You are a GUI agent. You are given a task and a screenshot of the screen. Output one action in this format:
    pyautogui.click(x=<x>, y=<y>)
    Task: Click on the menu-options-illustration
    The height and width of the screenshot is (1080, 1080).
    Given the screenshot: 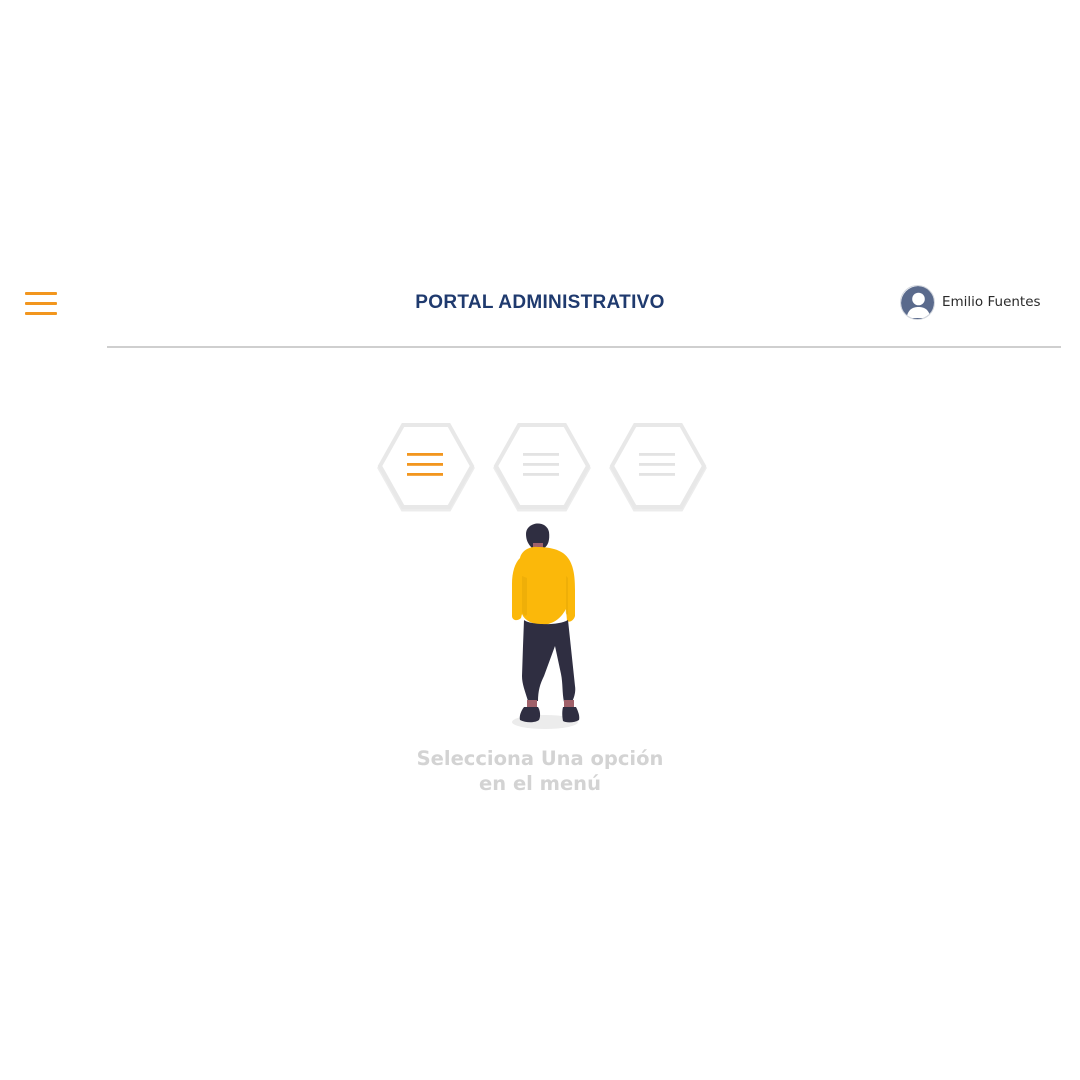 What is the action you would take?
    pyautogui.click(x=542, y=468)
    